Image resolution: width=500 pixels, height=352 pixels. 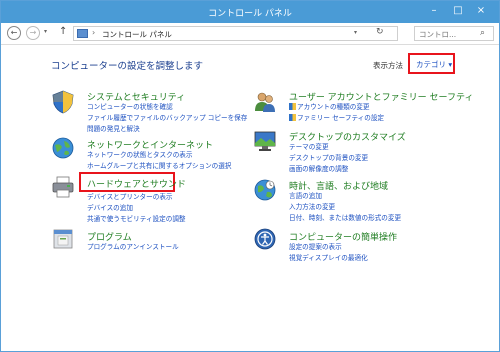 What do you see at coordinates (265, 141) in the screenshot?
I see `desktop-monitor-icon` at bounding box center [265, 141].